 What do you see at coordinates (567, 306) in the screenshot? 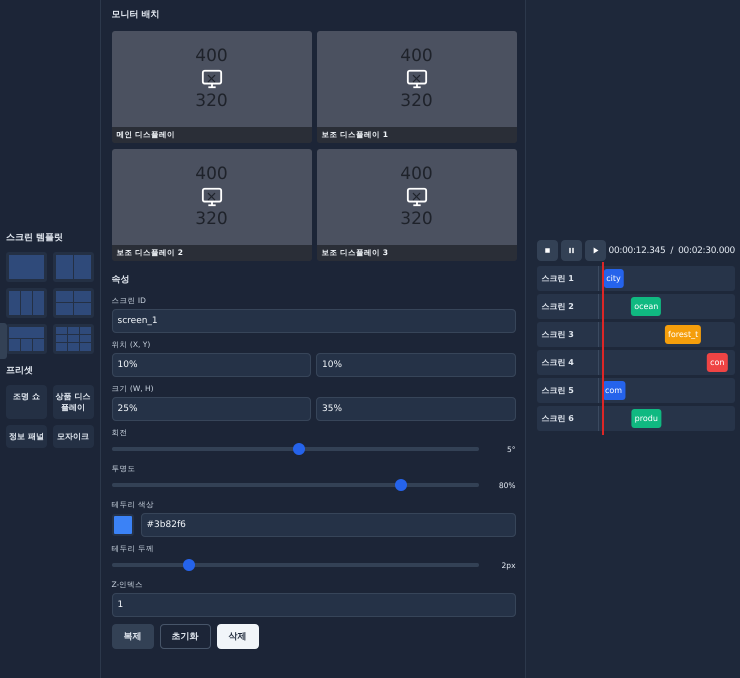
I see `track-label: 스크린 2` at bounding box center [567, 306].